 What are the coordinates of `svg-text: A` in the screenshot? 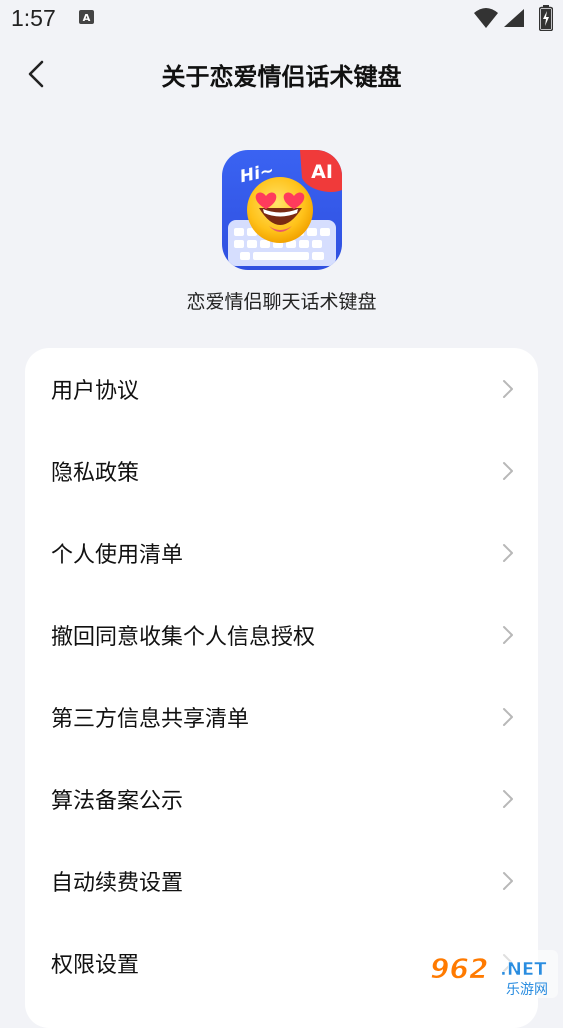 It's located at (87, 18).